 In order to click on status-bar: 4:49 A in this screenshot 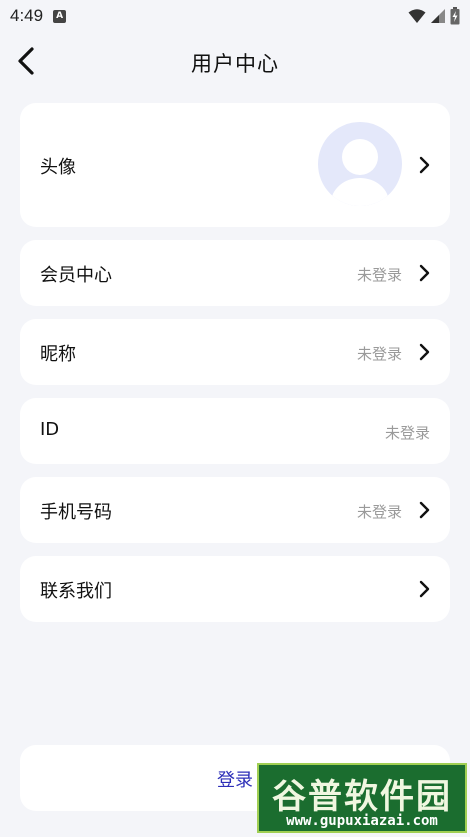, I will do `click(235, 16)`.